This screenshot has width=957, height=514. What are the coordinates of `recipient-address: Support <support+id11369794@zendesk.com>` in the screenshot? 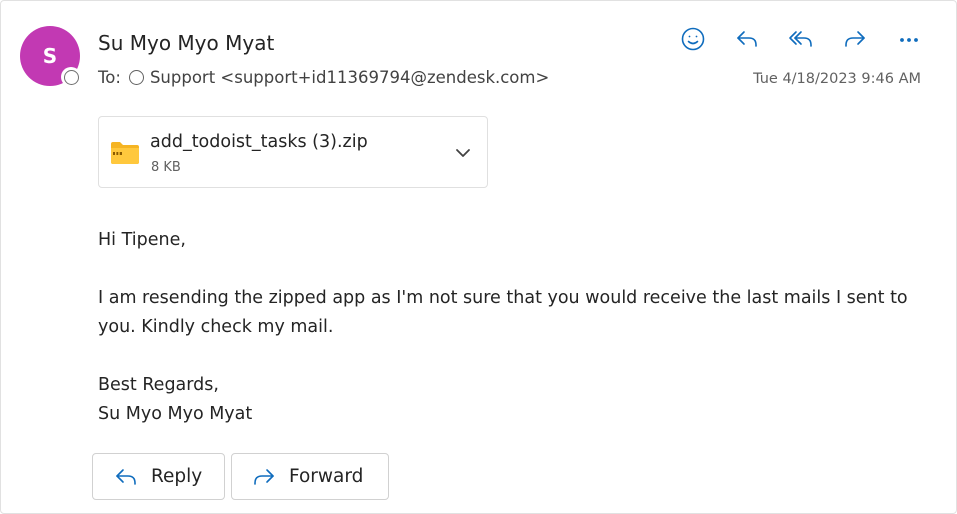 It's located at (349, 77).